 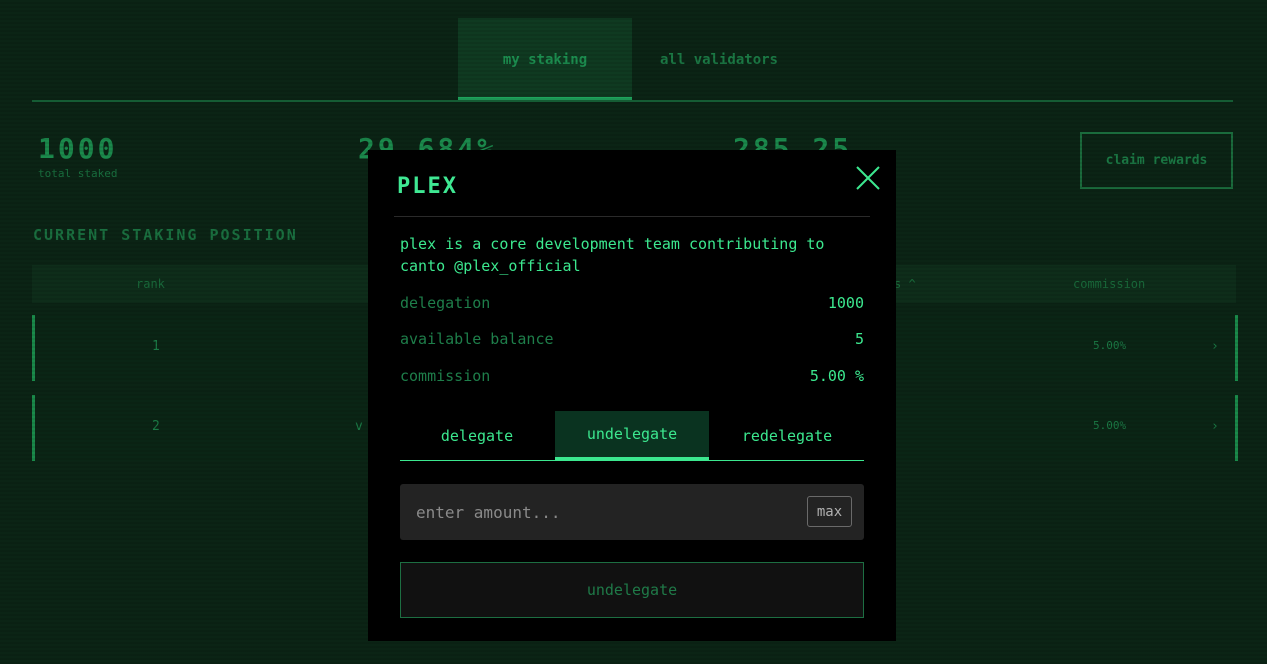 I want to click on section-title: CURRENT STAKING POSITION, so click(x=165, y=235).